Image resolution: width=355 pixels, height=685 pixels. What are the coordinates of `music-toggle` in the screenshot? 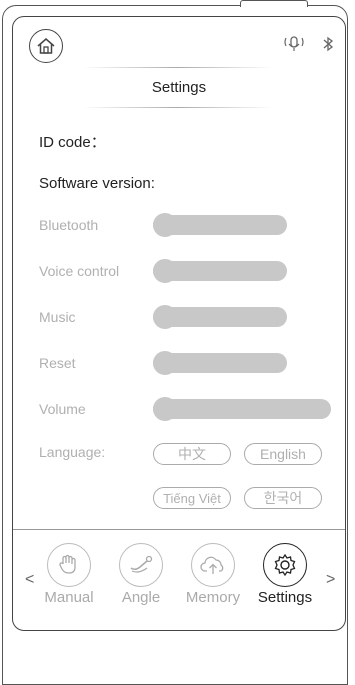 It's located at (220, 317).